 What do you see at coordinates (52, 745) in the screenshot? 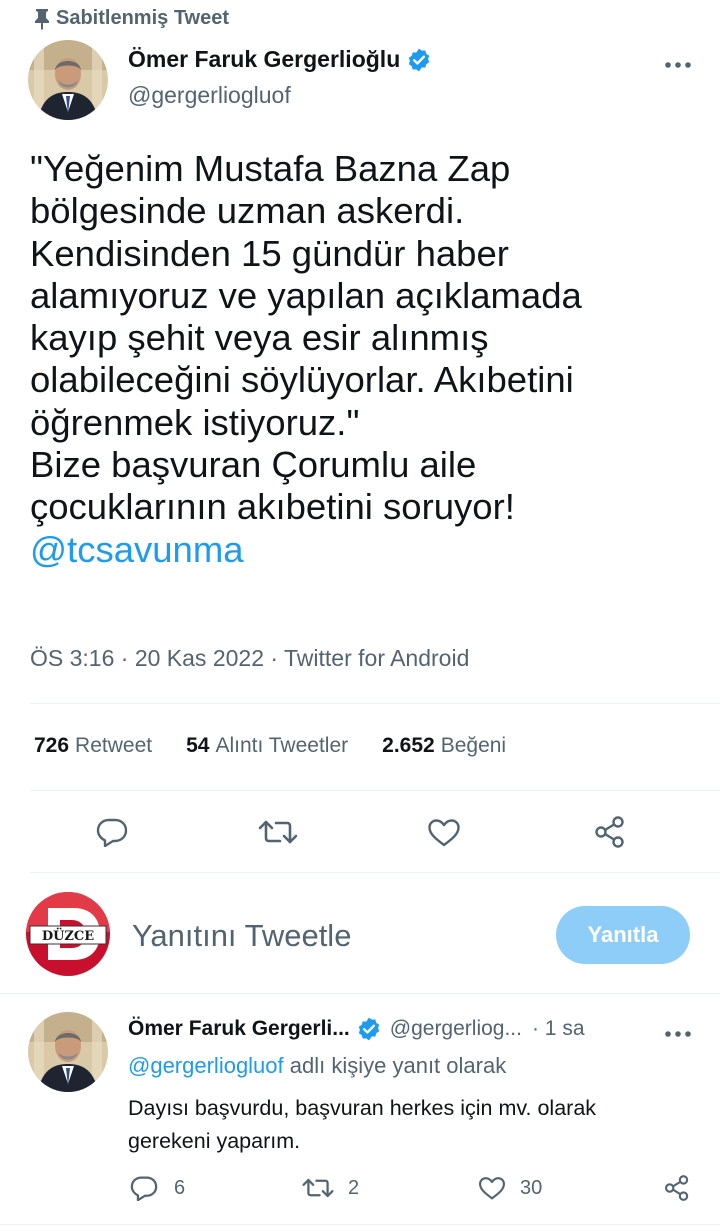
I see `retweets-count: 726` at bounding box center [52, 745].